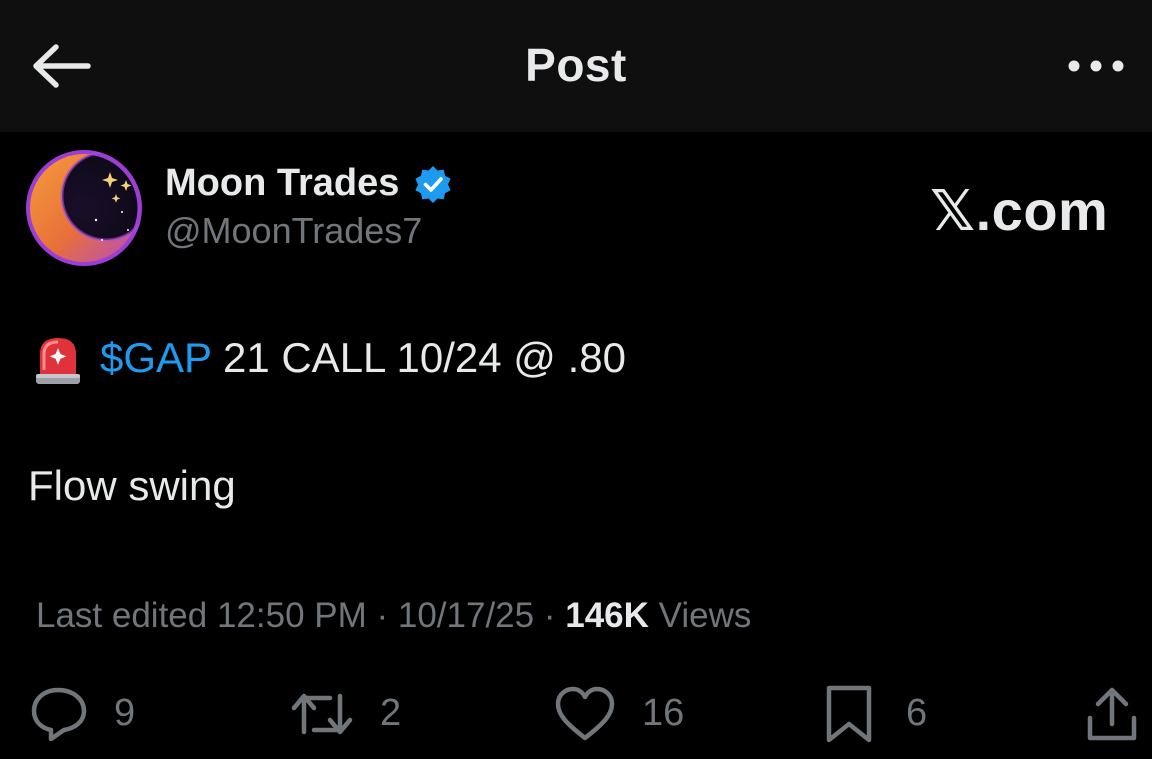 The width and height of the screenshot is (1152, 759). Describe the element at coordinates (849, 714) in the screenshot. I see `bookmark-icon` at that location.